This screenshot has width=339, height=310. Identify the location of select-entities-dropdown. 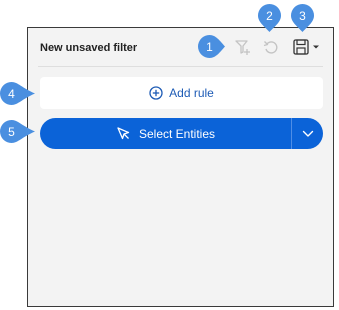
(307, 133).